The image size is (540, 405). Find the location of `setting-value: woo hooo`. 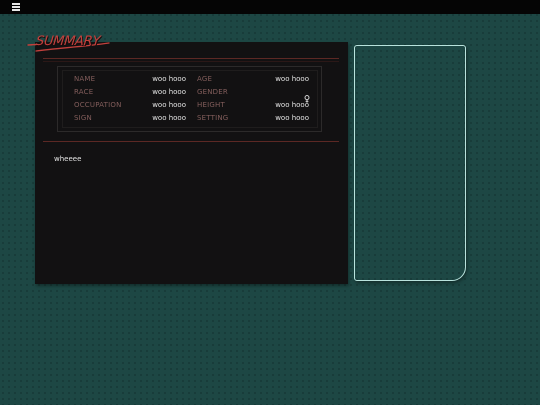

setting-value: woo hooo is located at coordinates (292, 118).